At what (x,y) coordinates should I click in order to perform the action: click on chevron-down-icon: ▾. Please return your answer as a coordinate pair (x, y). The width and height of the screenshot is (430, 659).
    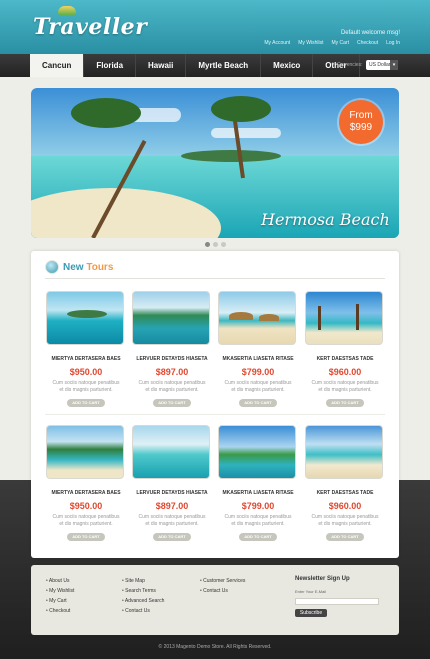
    Looking at the image, I should click on (394, 65).